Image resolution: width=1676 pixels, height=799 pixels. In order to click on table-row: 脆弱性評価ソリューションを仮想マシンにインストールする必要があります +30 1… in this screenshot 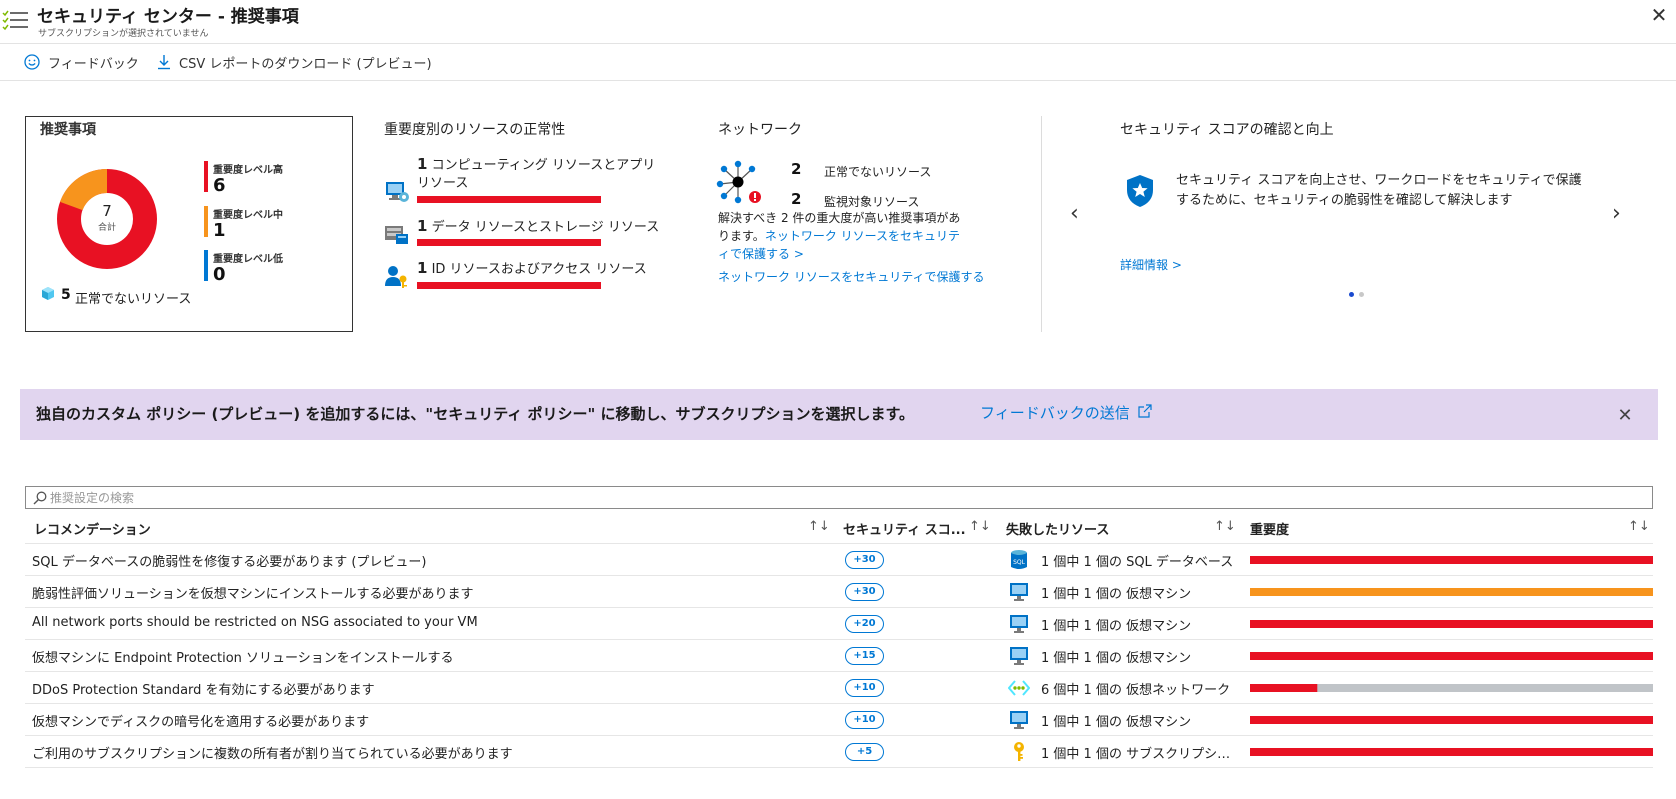, I will do `click(839, 592)`.